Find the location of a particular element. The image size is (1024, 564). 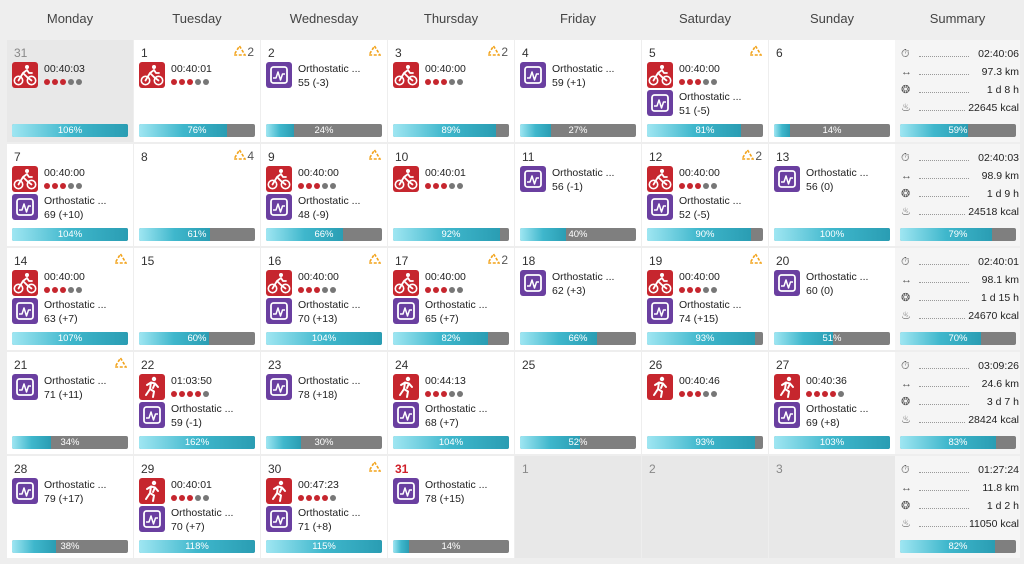

orthostatic-entry: Orthostatic ... 55 (-3) is located at coordinates (325, 76).